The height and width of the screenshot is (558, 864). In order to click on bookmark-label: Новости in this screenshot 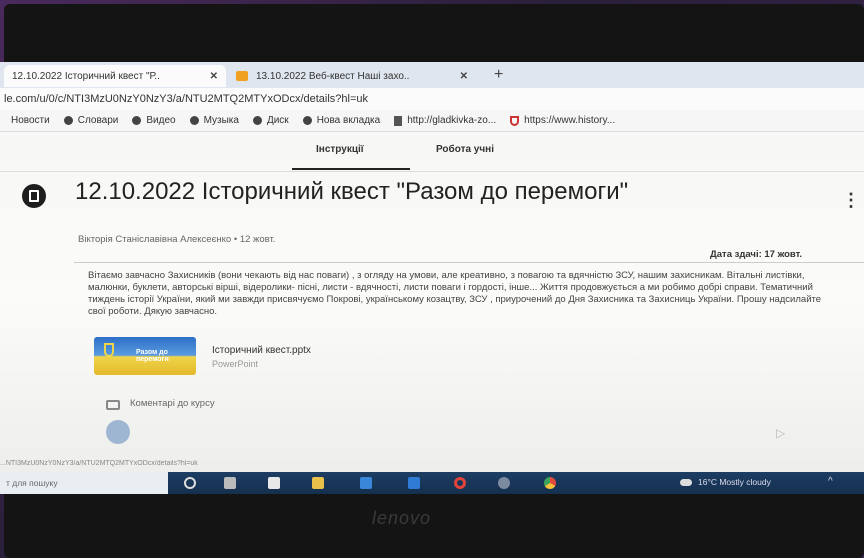, I will do `click(30, 120)`.